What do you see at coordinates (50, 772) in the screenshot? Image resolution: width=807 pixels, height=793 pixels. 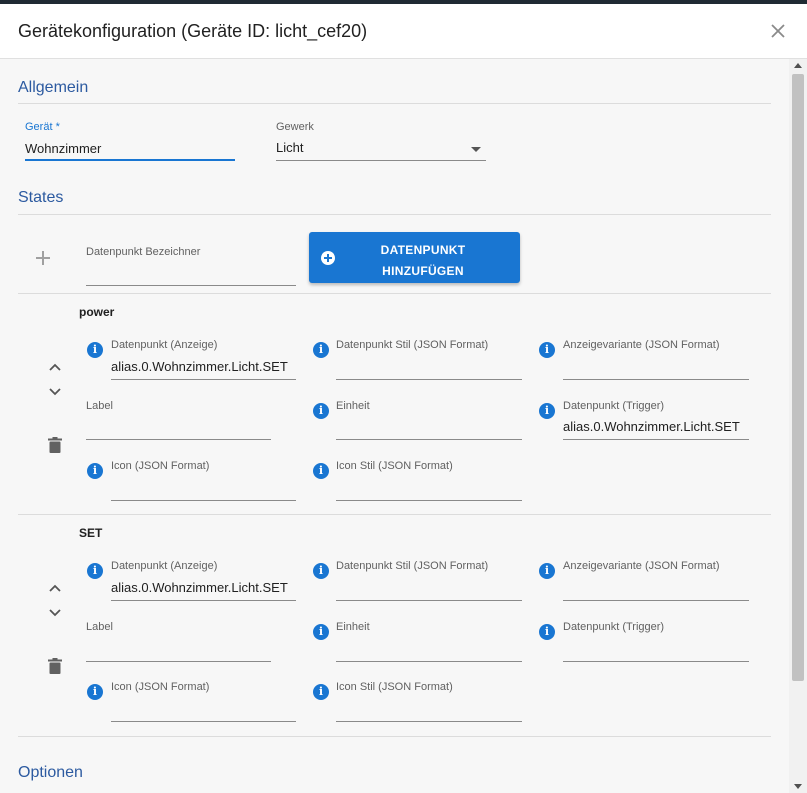 I see `section-title-options: Optionen` at bounding box center [50, 772].